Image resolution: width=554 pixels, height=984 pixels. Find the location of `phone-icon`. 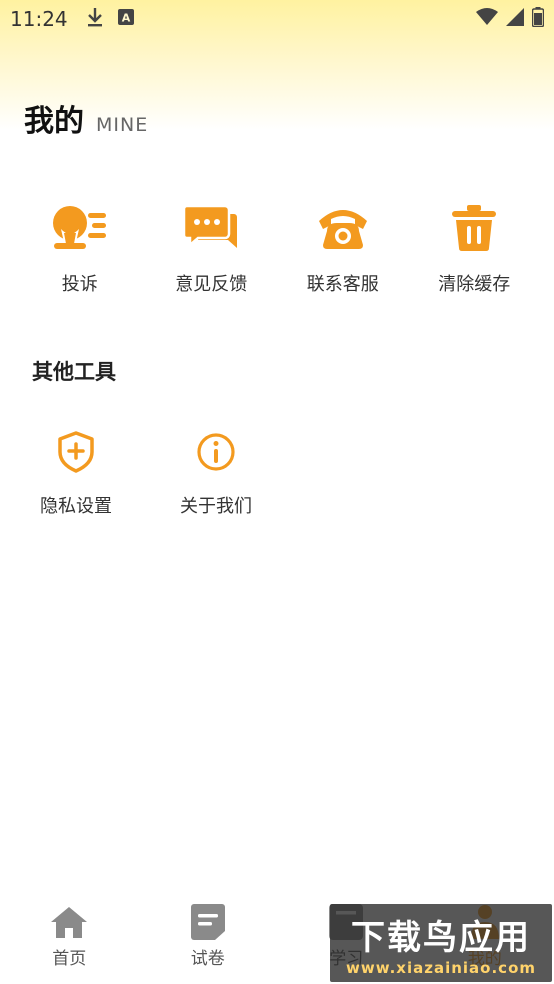

phone-icon is located at coordinates (343, 228).